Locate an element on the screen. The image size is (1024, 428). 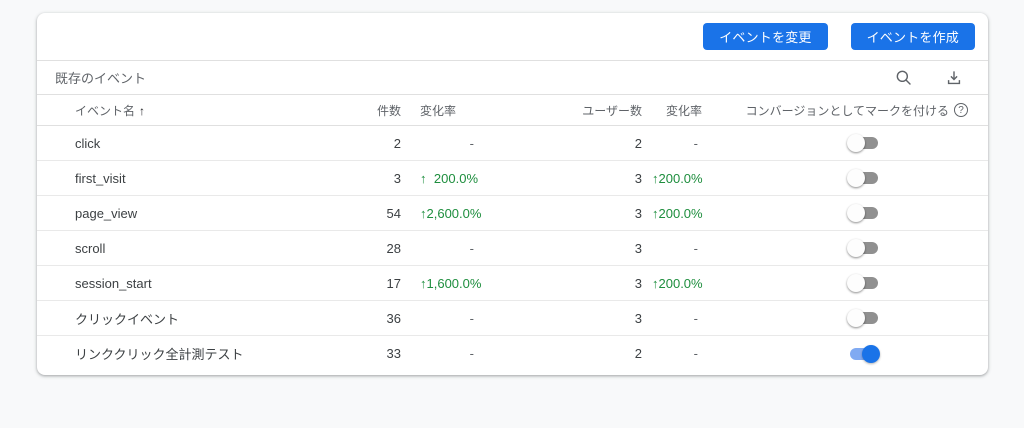
event-name: クリックイベント is located at coordinates (127, 319).